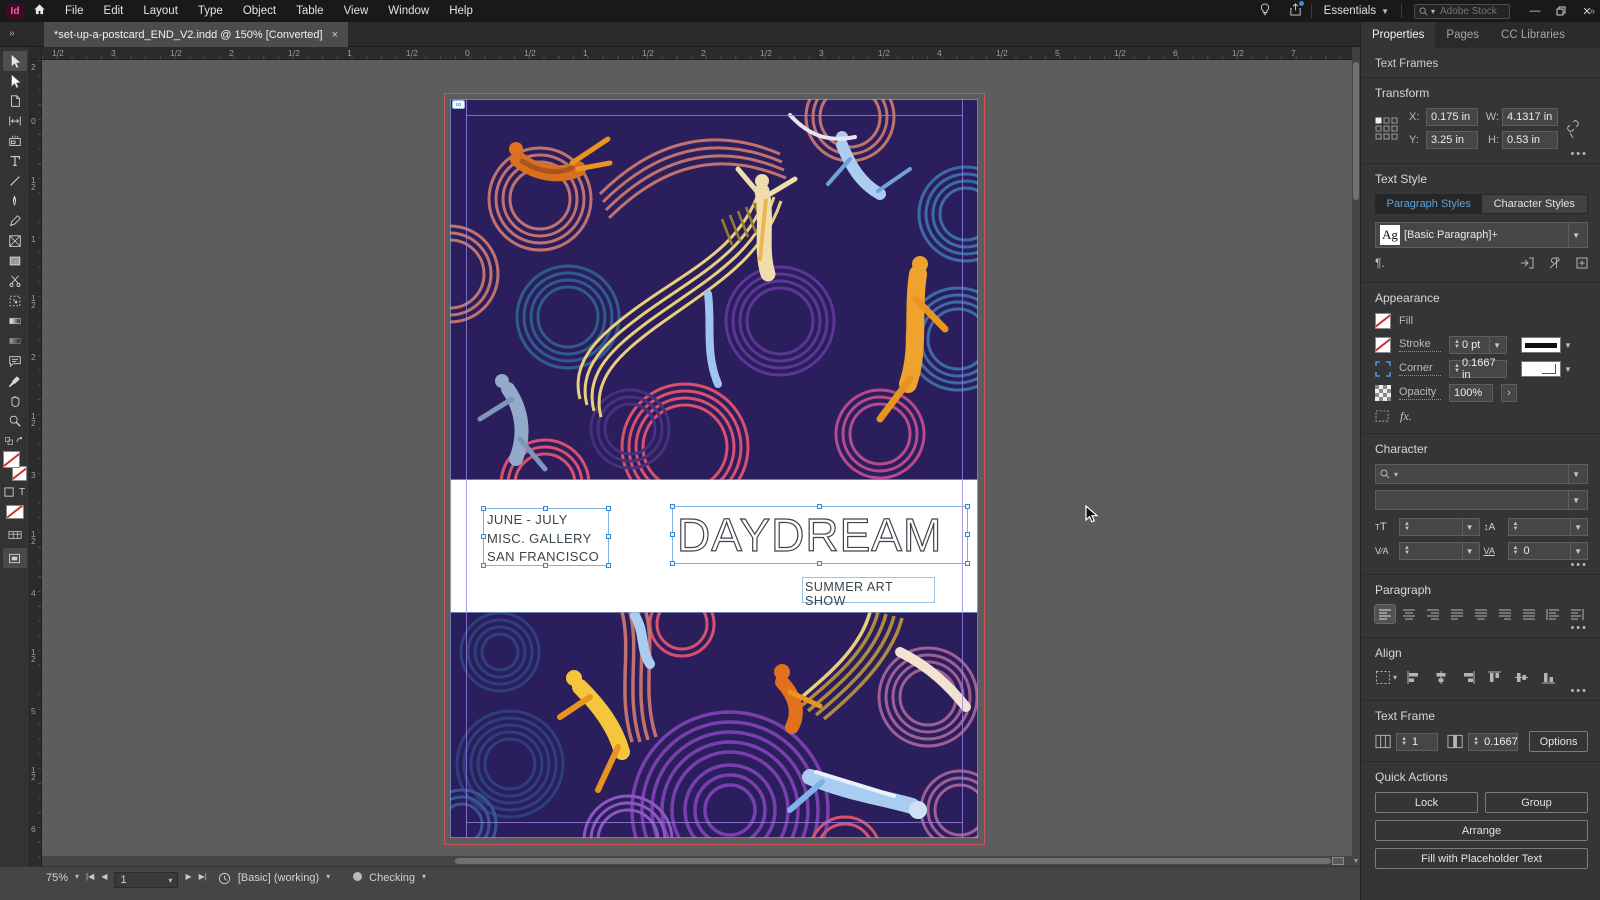 The height and width of the screenshot is (900, 1600). What do you see at coordinates (1356, 861) in the screenshot?
I see `scroll-down-arrow: ▼` at bounding box center [1356, 861].